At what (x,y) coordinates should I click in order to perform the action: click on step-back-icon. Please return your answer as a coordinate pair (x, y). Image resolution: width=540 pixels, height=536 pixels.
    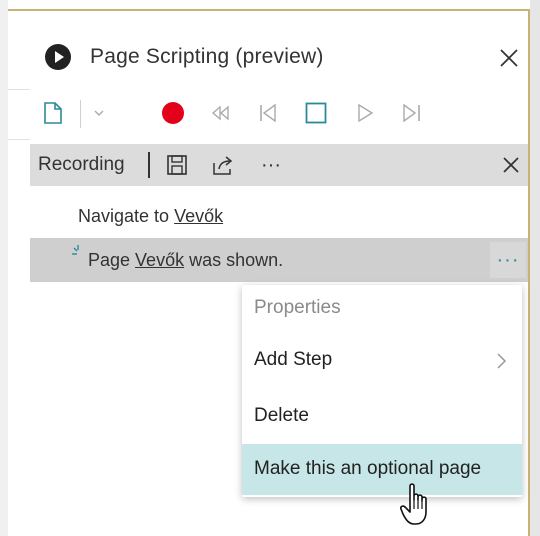
    Looking at the image, I should click on (268, 113).